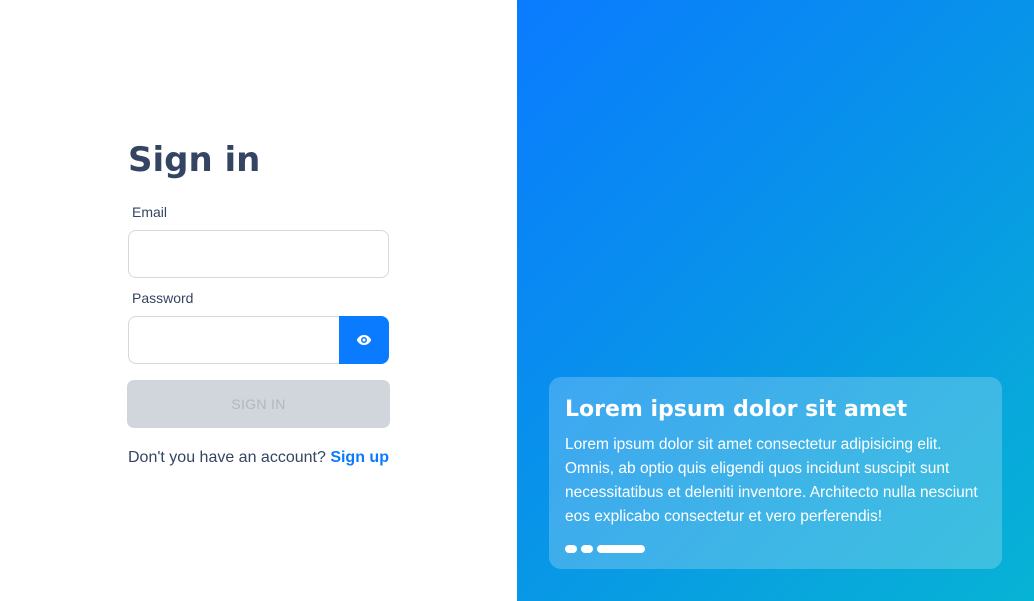 This screenshot has width=1034, height=601. I want to click on signup-prompt-line: Don't you have an account? Sign up, so click(258, 458).